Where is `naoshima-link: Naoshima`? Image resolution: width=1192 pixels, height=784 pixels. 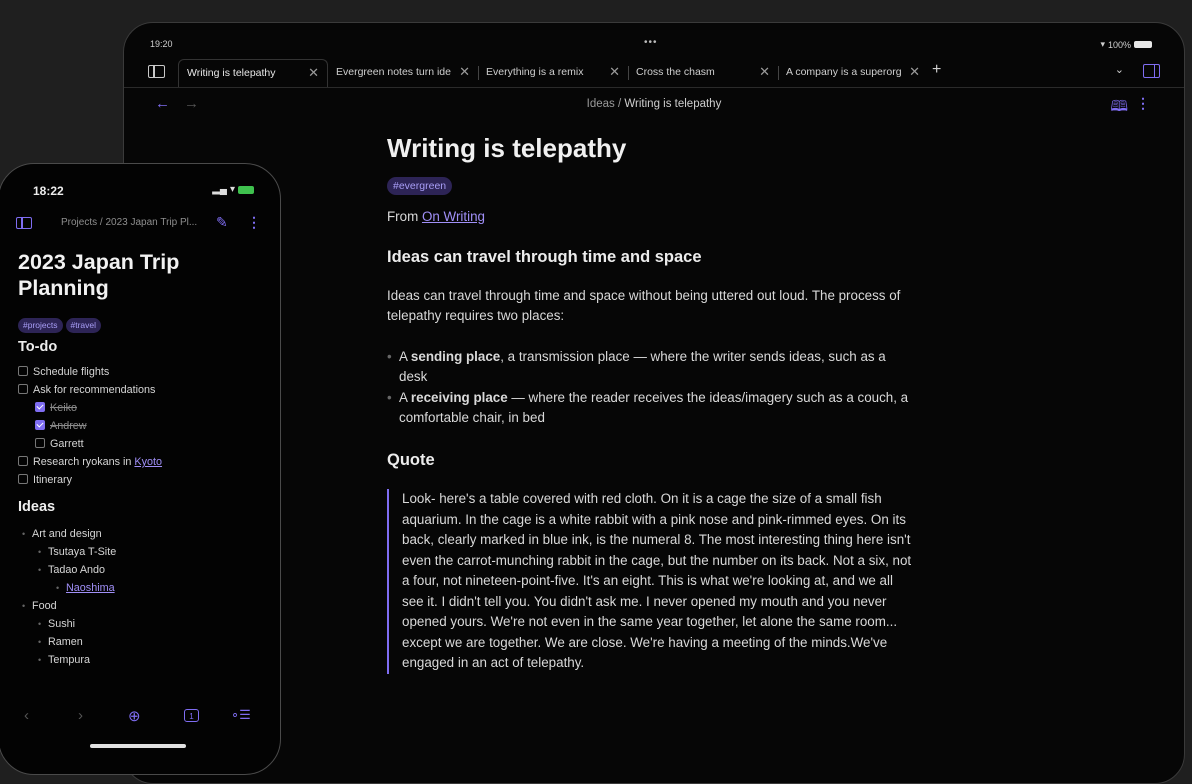 naoshima-link: Naoshima is located at coordinates (90, 588).